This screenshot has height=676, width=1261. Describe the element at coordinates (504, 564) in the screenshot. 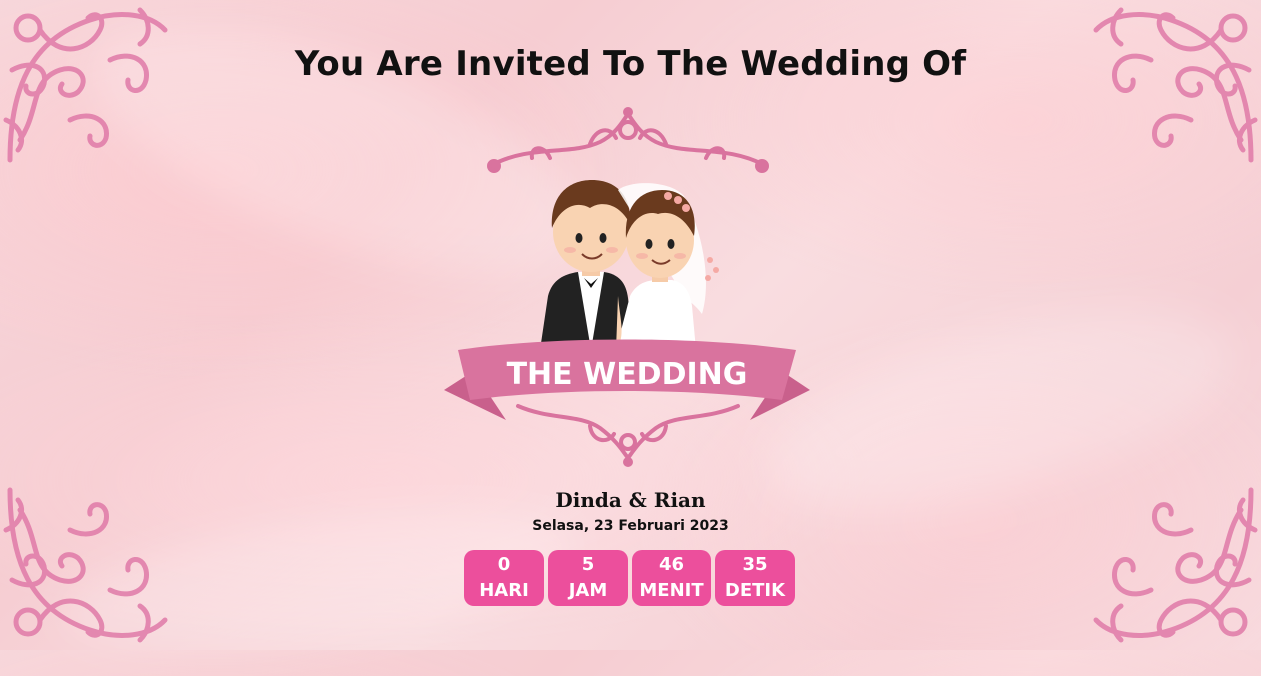

I see `countdown-value: 0` at that location.